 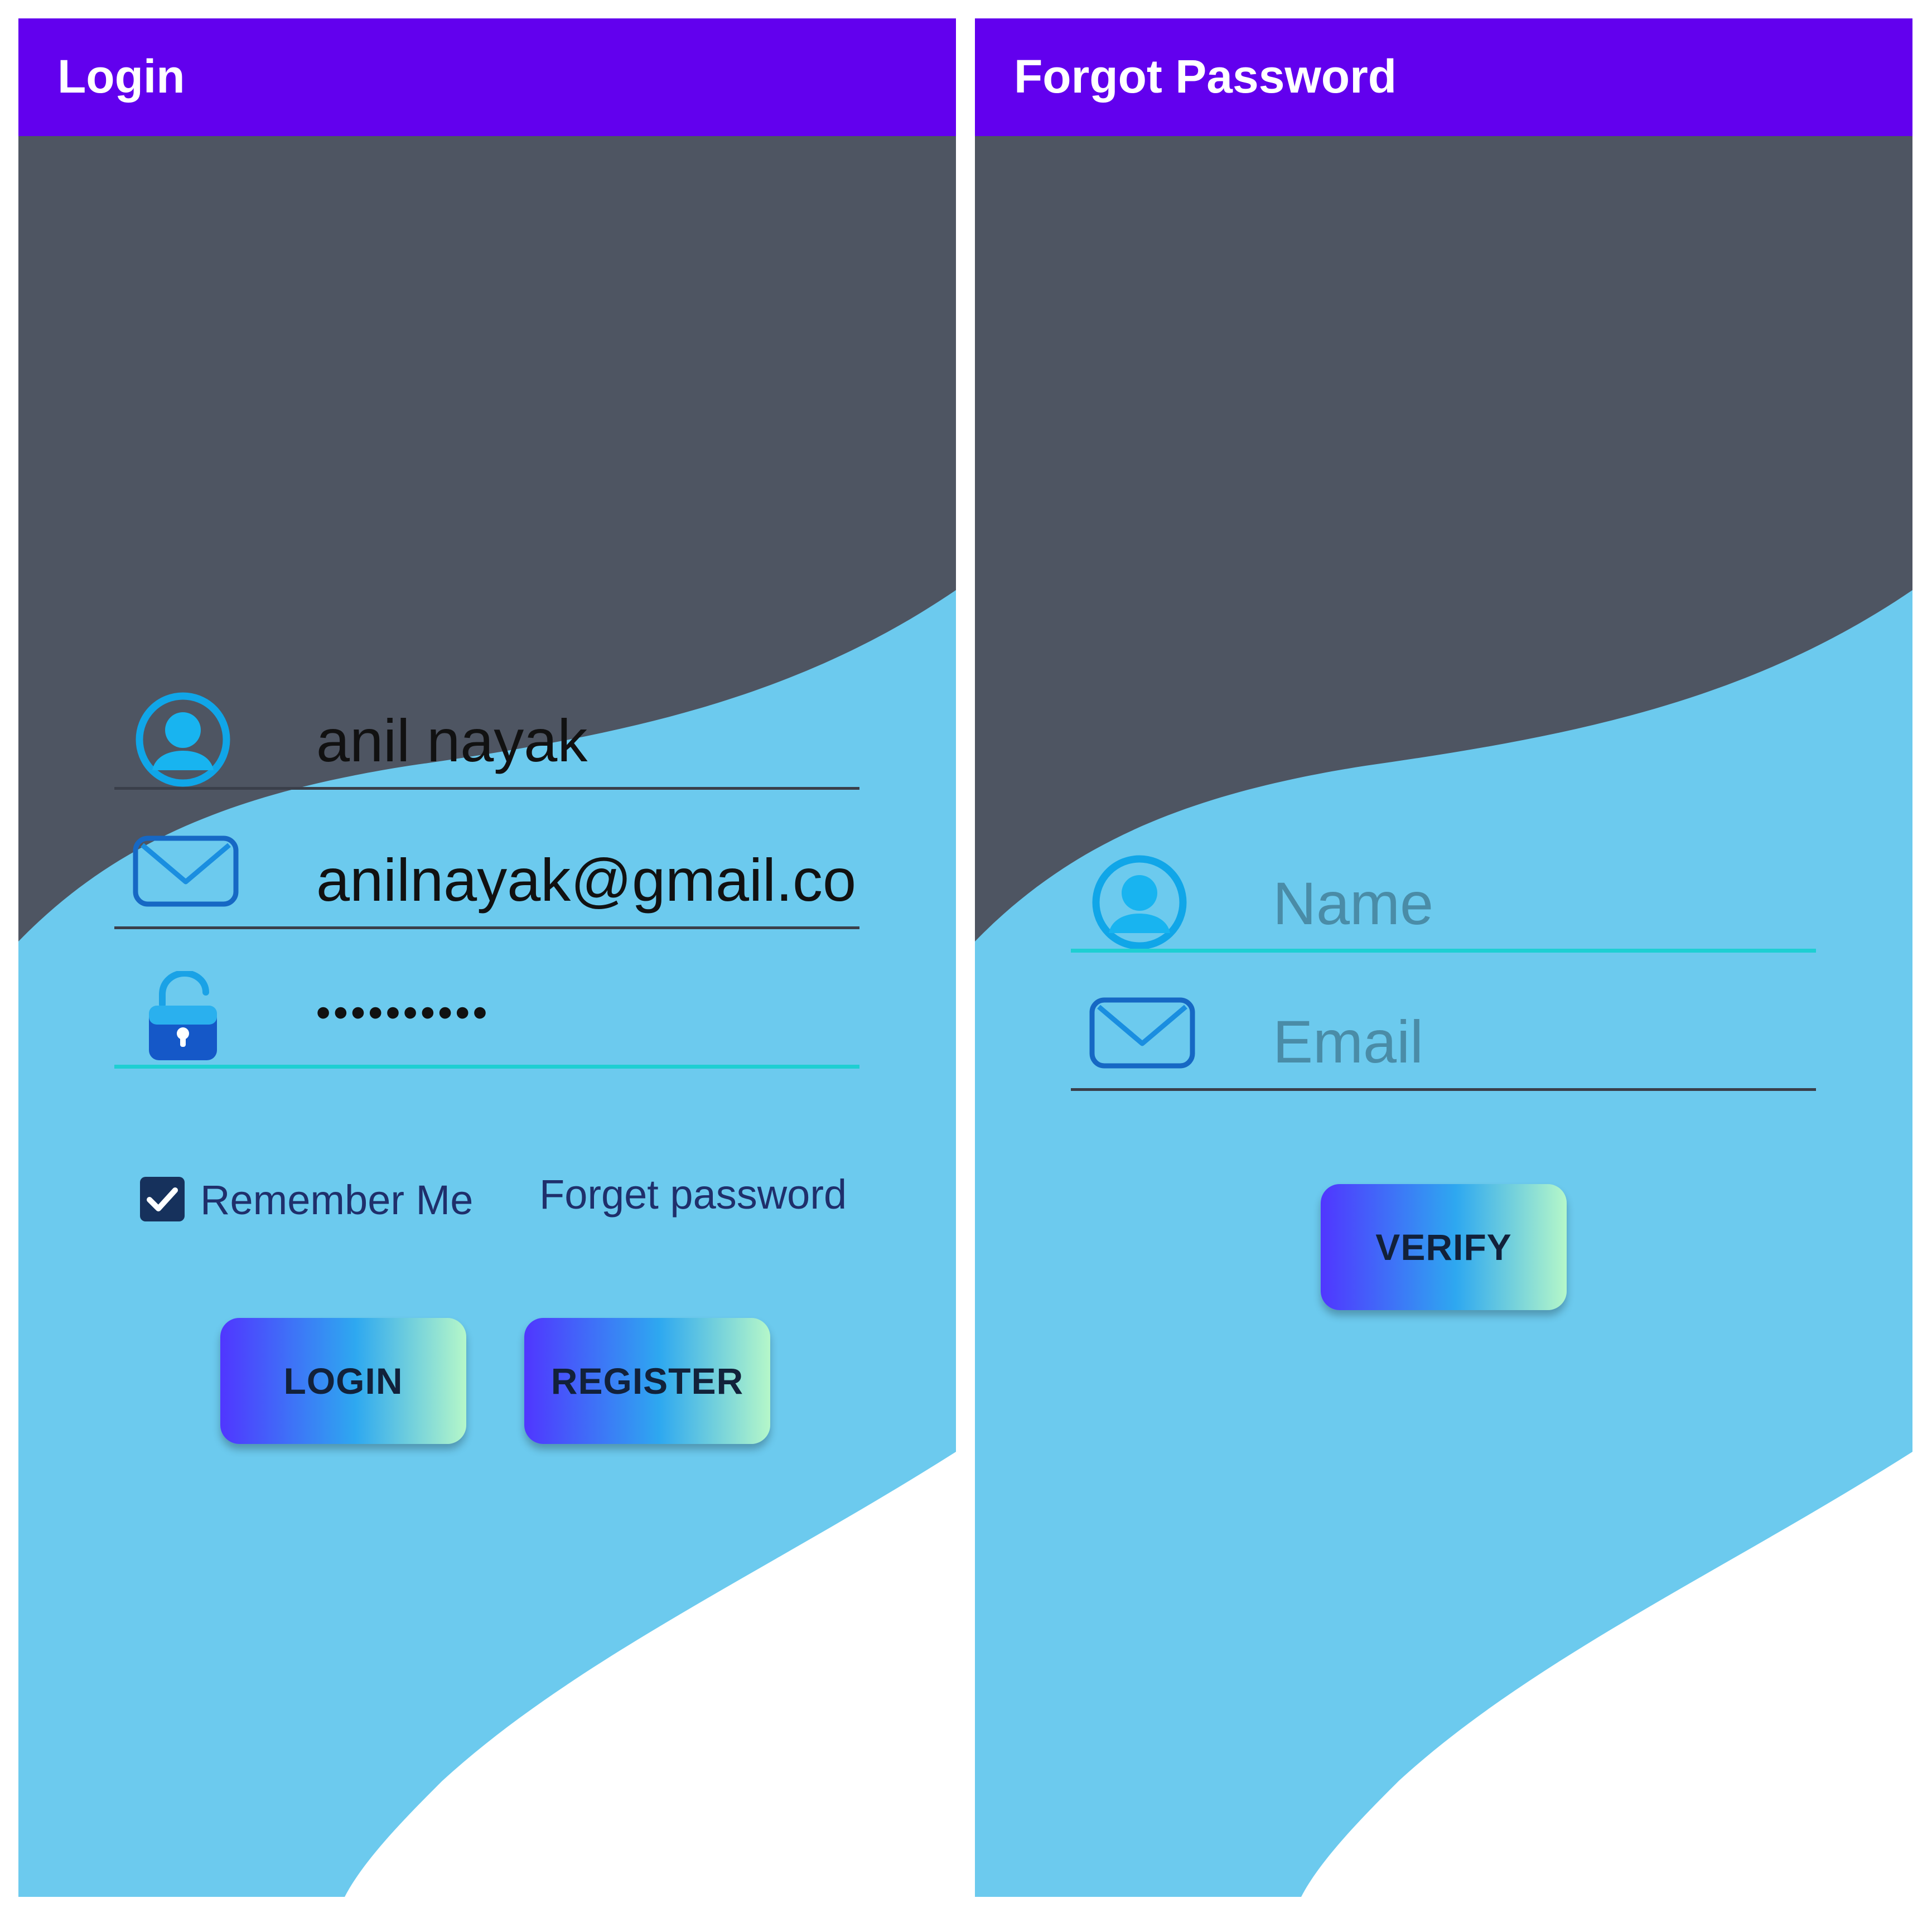 What do you see at coordinates (1444, 1247) in the screenshot?
I see `verify-button: VERIFY` at bounding box center [1444, 1247].